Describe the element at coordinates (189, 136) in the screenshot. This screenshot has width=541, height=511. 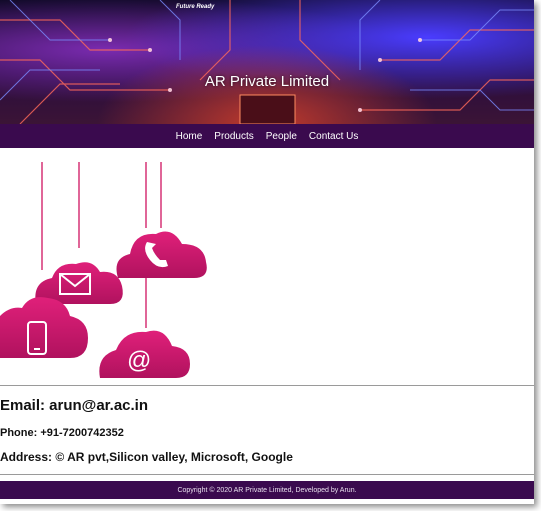
I see `nav-home: Home` at that location.